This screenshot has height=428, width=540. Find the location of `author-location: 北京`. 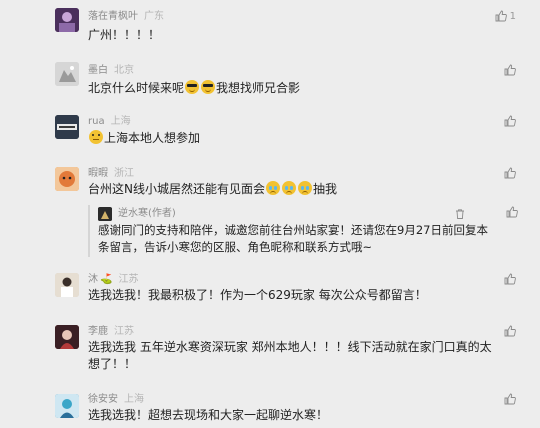

author-location: 北京 is located at coordinates (124, 70).